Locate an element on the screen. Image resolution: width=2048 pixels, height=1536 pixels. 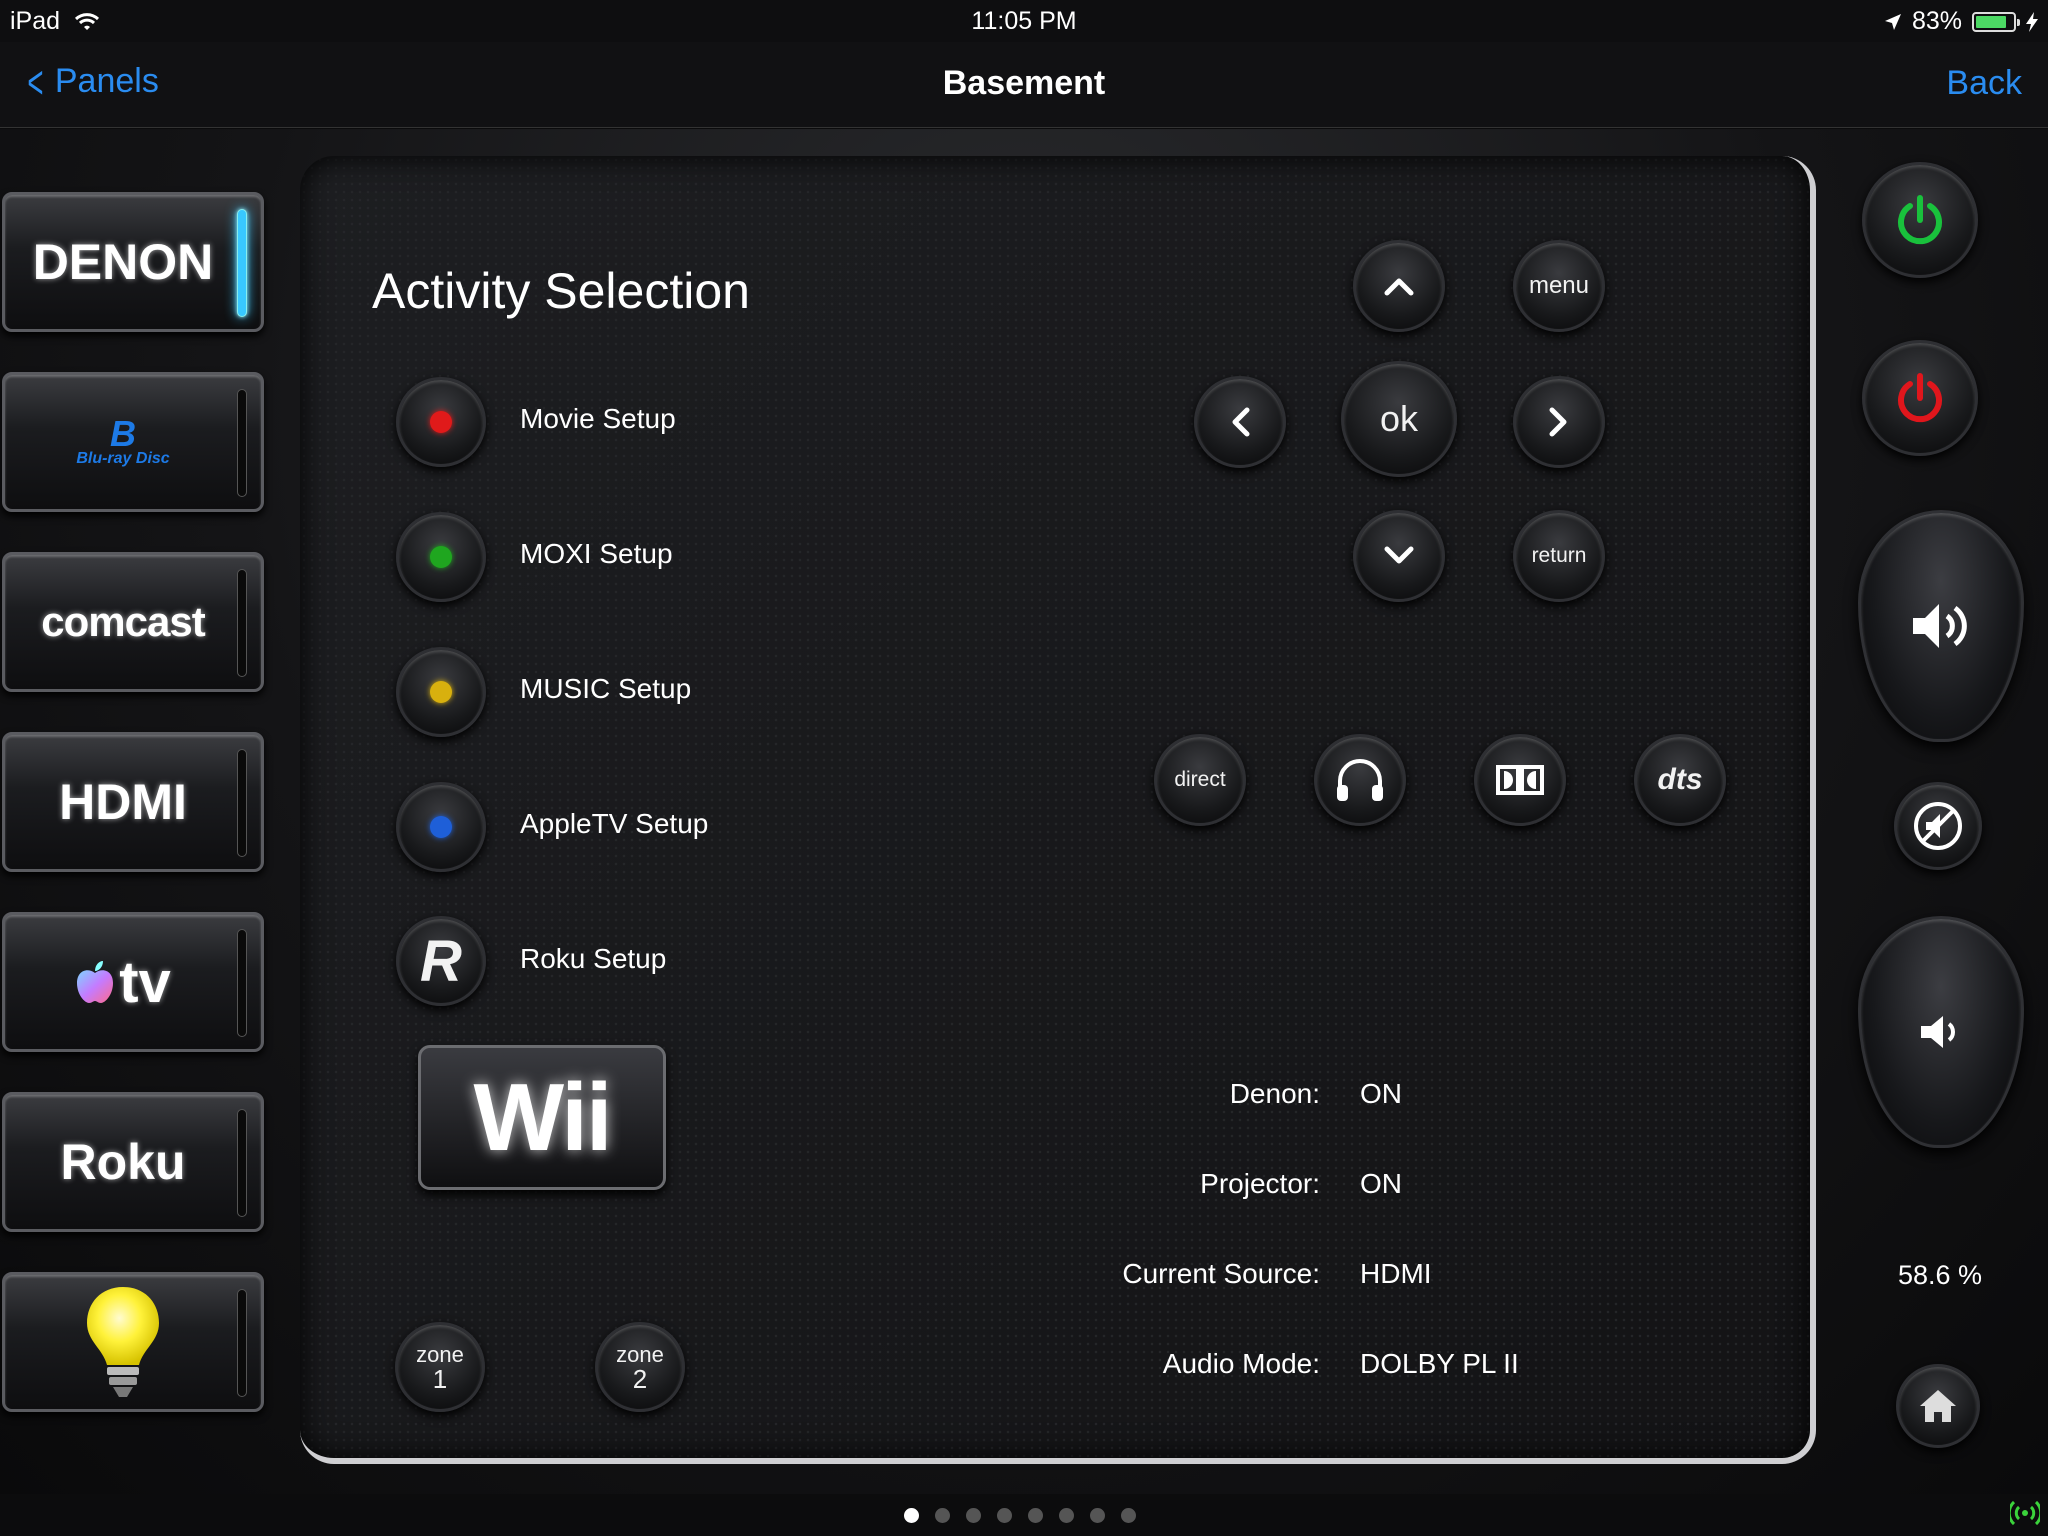
volume-down-icon is located at coordinates (1938, 1032).